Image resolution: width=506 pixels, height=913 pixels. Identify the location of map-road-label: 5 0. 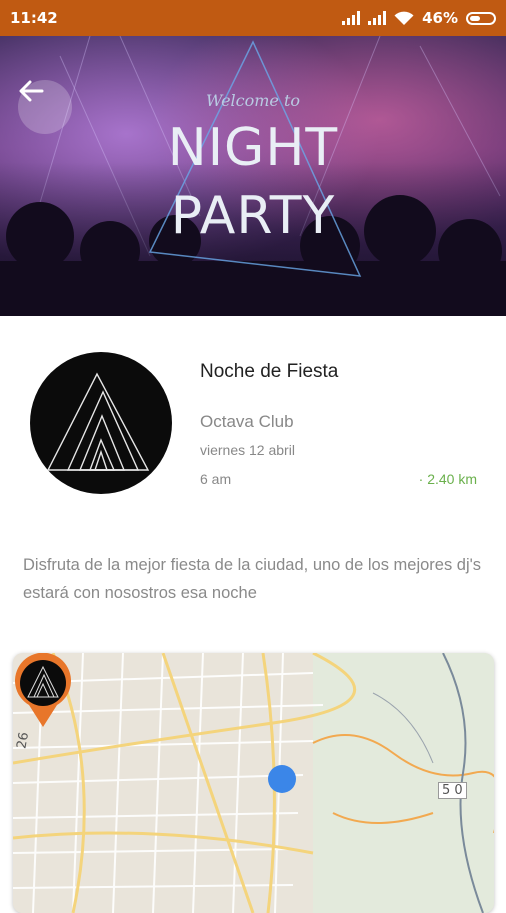
(452, 790).